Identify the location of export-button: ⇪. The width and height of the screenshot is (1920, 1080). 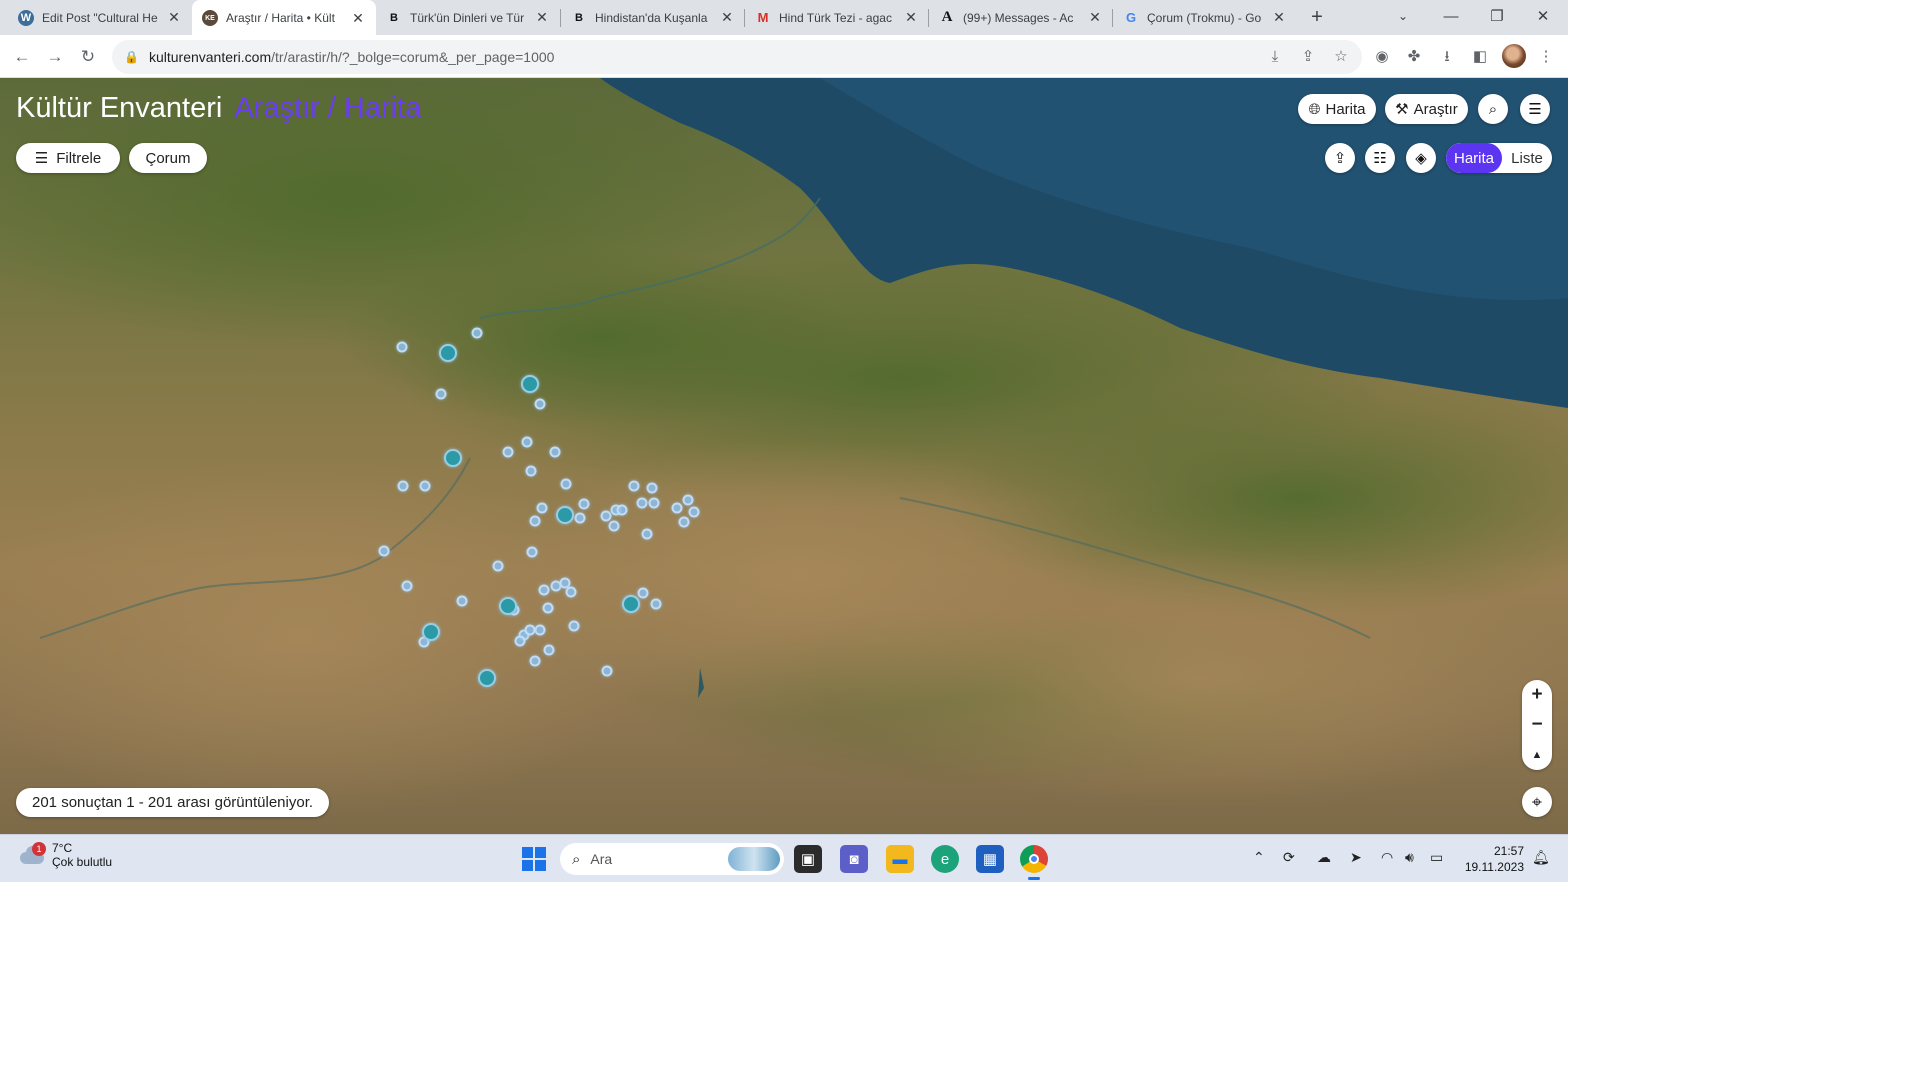
(1340, 158).